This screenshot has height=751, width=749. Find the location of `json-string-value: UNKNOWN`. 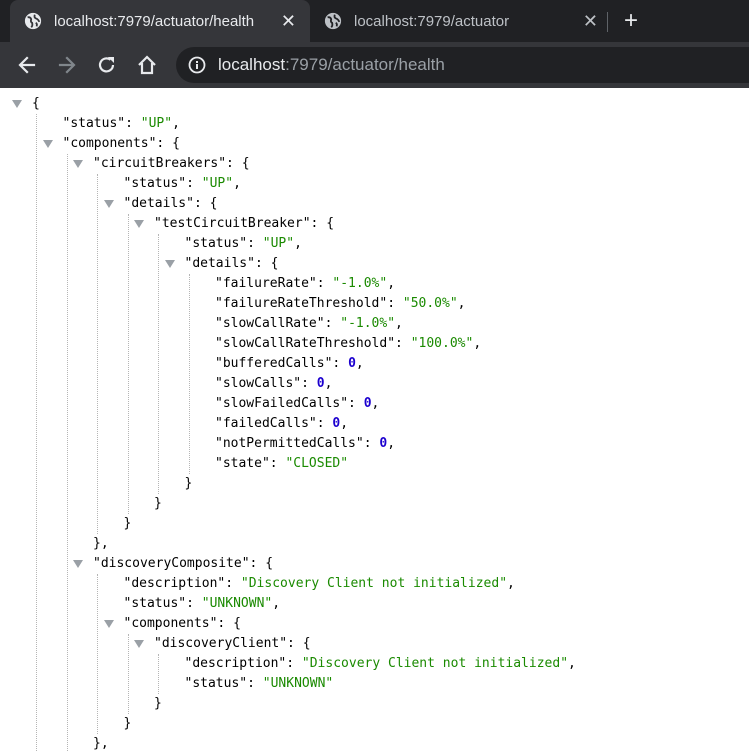

json-string-value: UNKNOWN is located at coordinates (237, 603).